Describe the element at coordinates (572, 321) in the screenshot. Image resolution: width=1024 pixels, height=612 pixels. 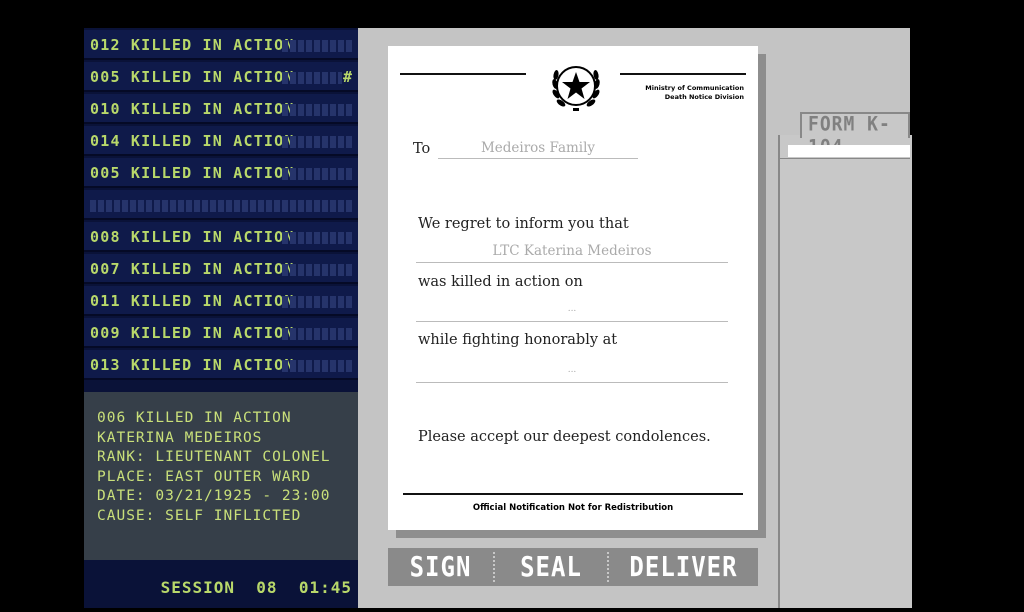
I see `date-underline` at that location.